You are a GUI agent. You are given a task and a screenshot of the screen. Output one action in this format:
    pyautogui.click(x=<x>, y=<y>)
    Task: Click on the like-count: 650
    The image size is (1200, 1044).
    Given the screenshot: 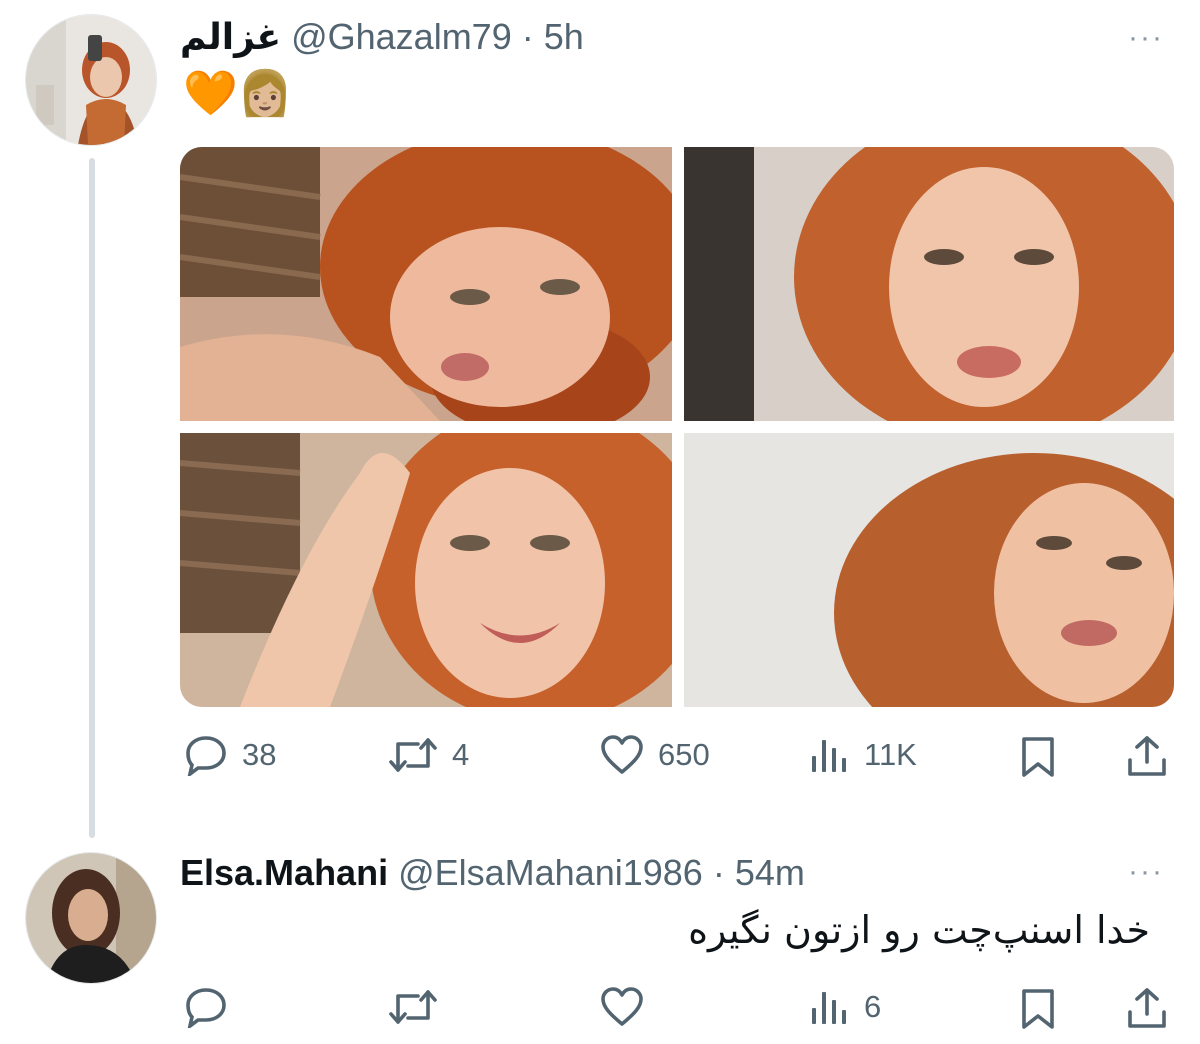 What is the action you would take?
    pyautogui.click(x=684, y=754)
    